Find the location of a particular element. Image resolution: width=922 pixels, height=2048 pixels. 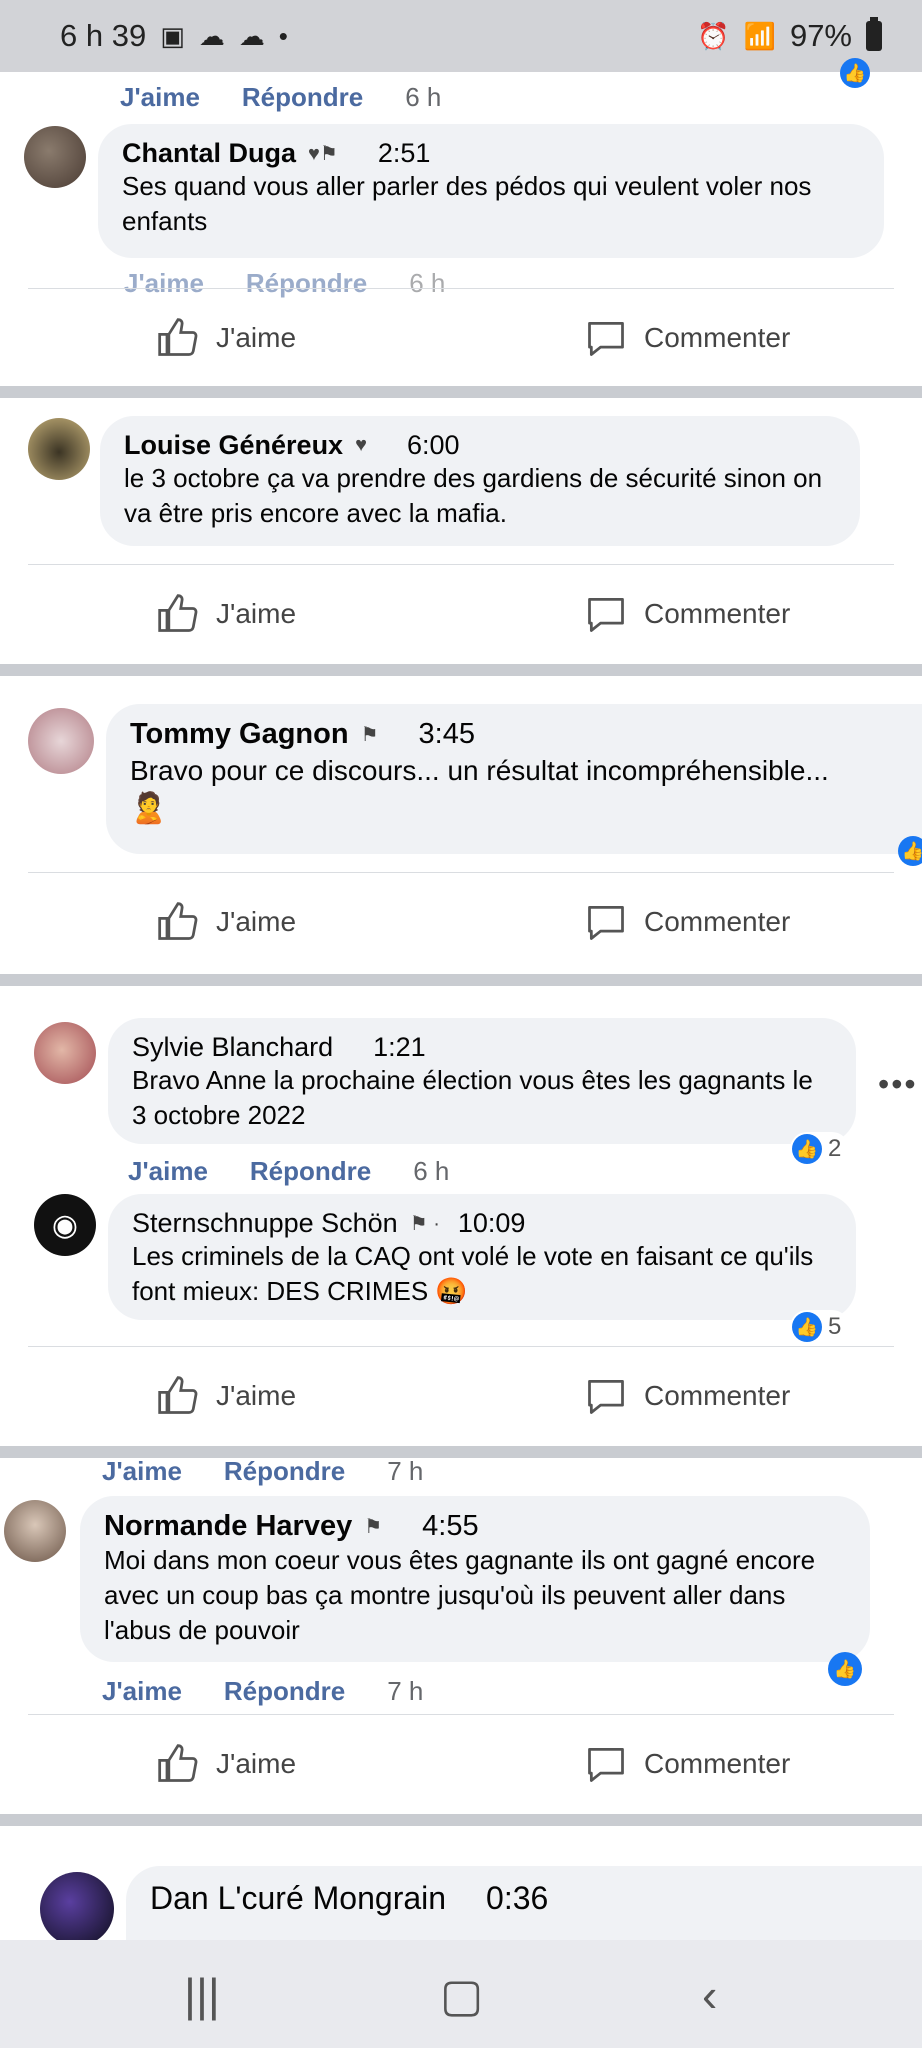

comment-actions: J'aime Répondre 7 h is located at coordinates (262, 1691).